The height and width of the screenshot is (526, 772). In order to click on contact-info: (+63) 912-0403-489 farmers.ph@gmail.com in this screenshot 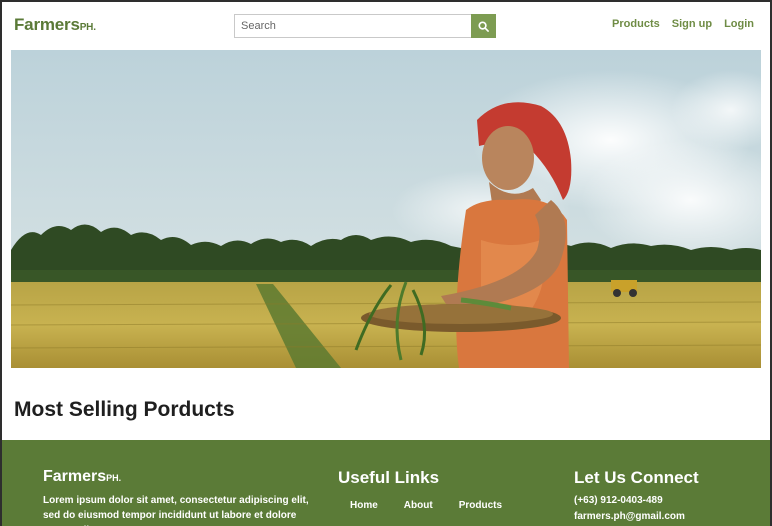, I will do `click(629, 509)`.